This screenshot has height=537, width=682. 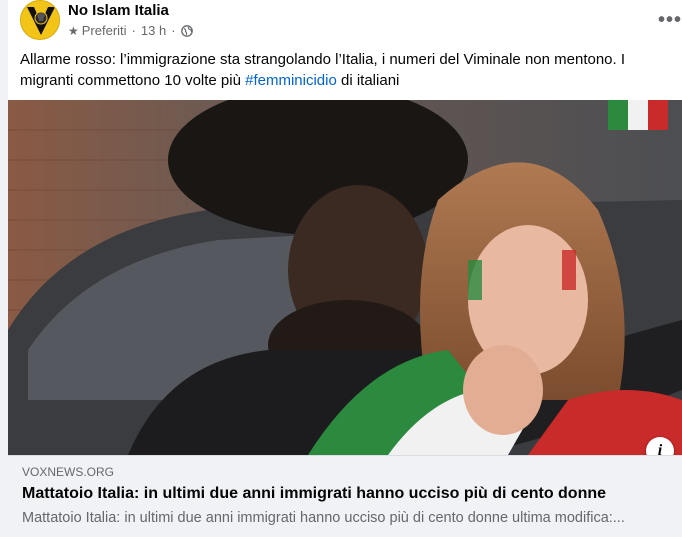 I want to click on post-meta: ★ Preferiti · 13 h ·, so click(x=130, y=30).